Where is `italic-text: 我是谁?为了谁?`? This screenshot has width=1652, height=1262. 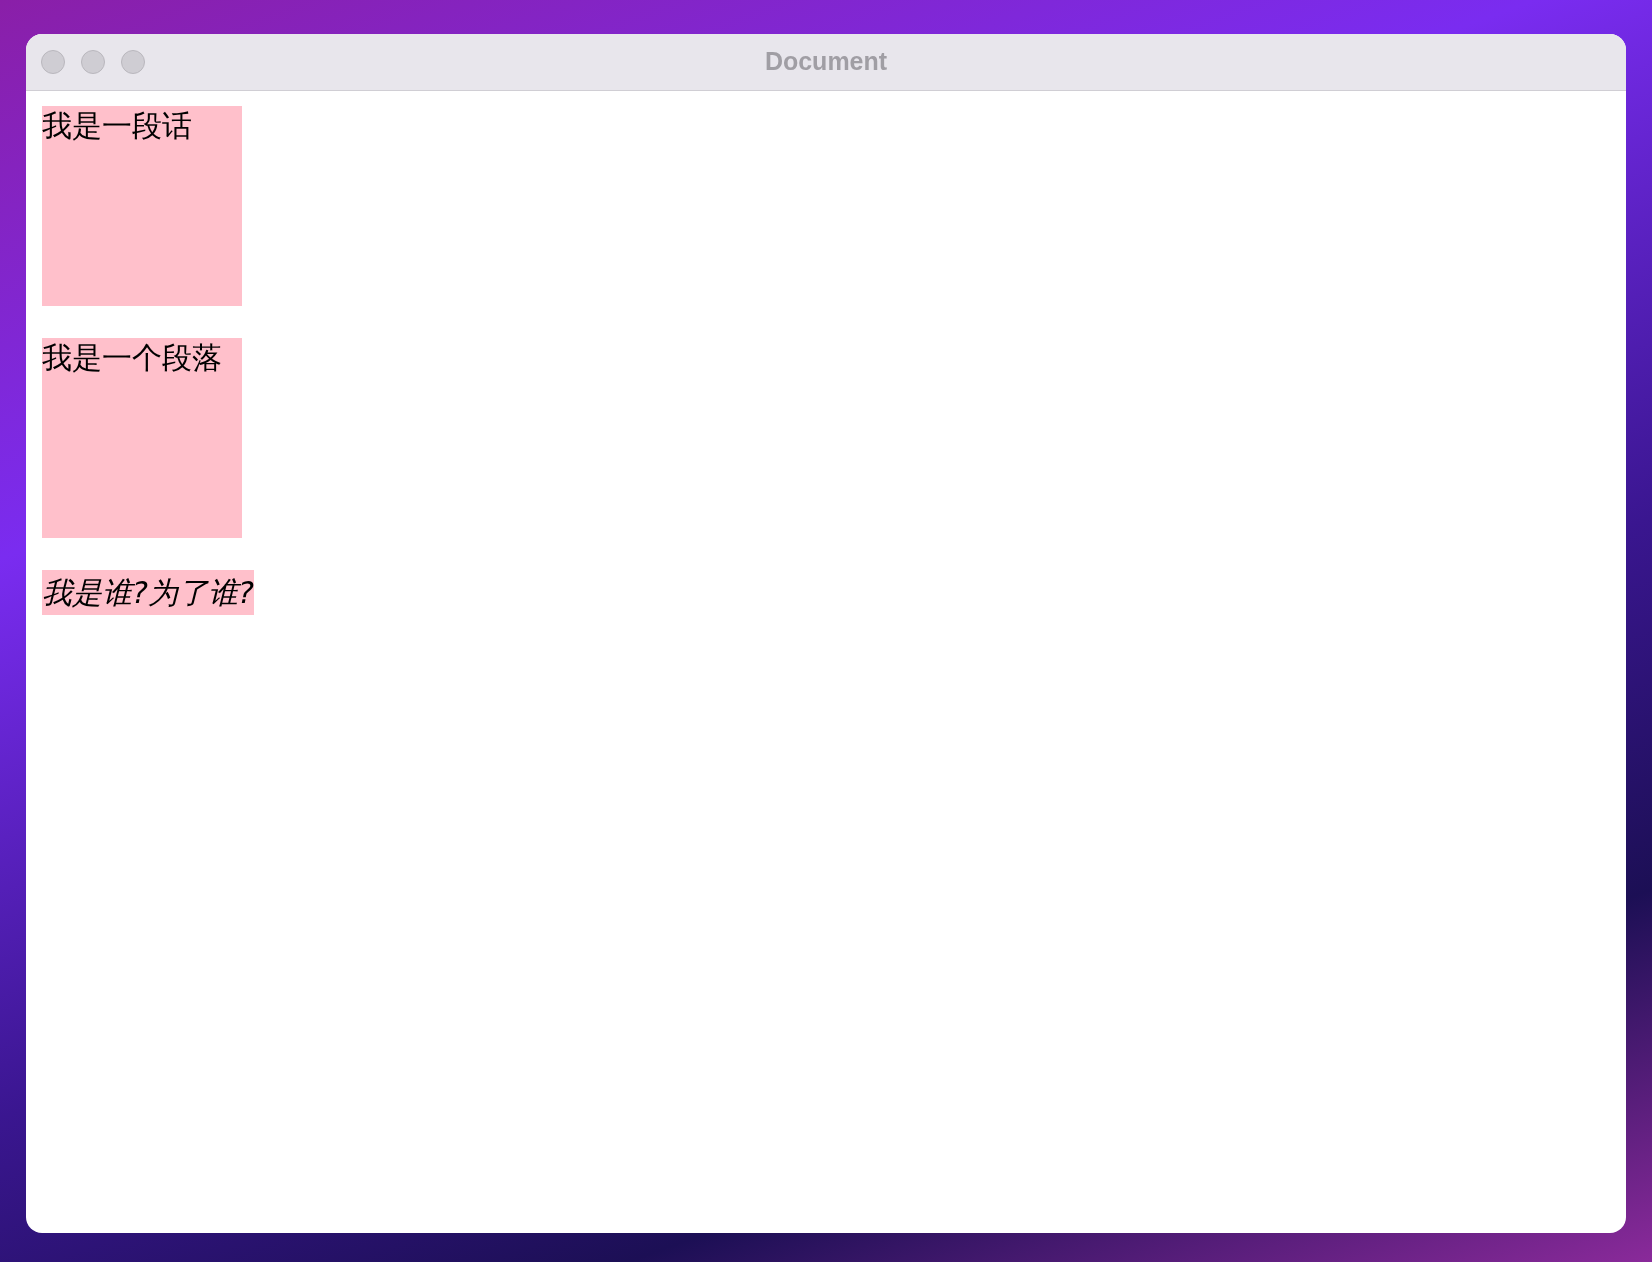 italic-text: 我是谁?为了谁? is located at coordinates (148, 592).